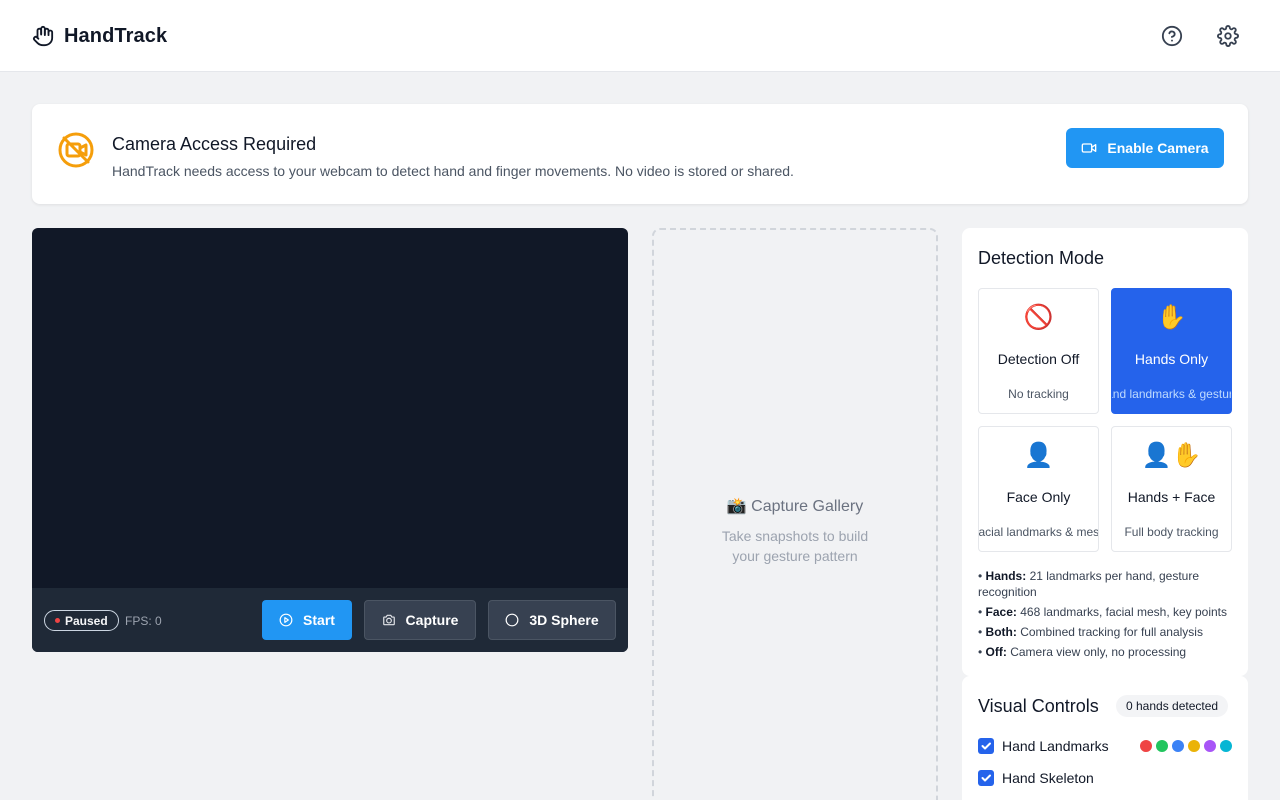  Describe the element at coordinates (319, 620) in the screenshot. I see `start-label: Start` at that location.